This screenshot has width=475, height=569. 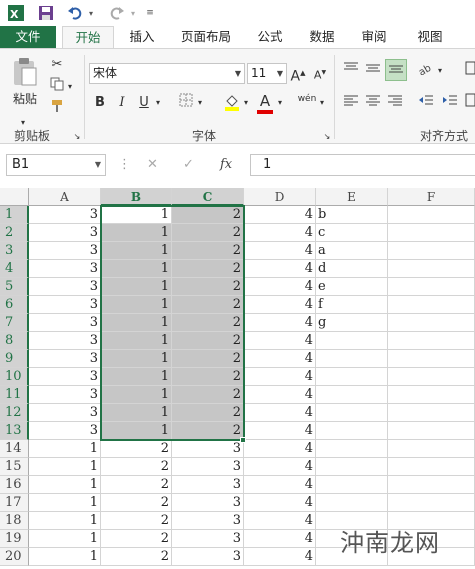 I want to click on cell-e2: c, so click(x=352, y=233).